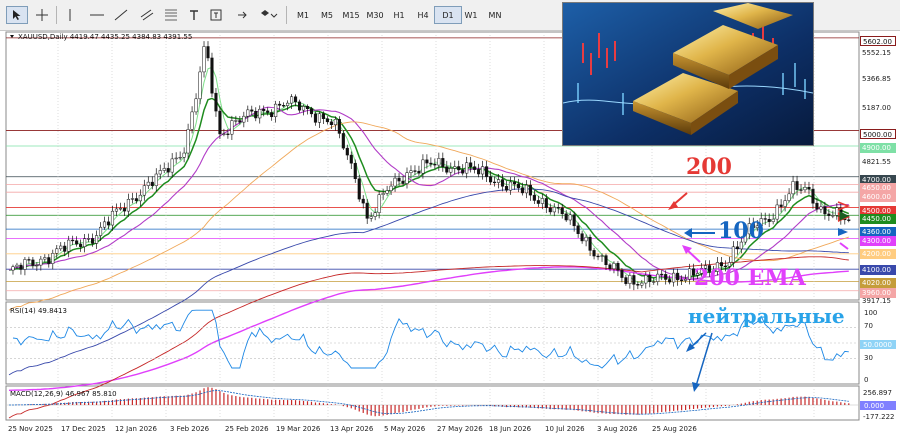 The height and width of the screenshot is (440, 900). Describe the element at coordinates (56, 15) in the screenshot. I see `toolbar-separator` at that location.